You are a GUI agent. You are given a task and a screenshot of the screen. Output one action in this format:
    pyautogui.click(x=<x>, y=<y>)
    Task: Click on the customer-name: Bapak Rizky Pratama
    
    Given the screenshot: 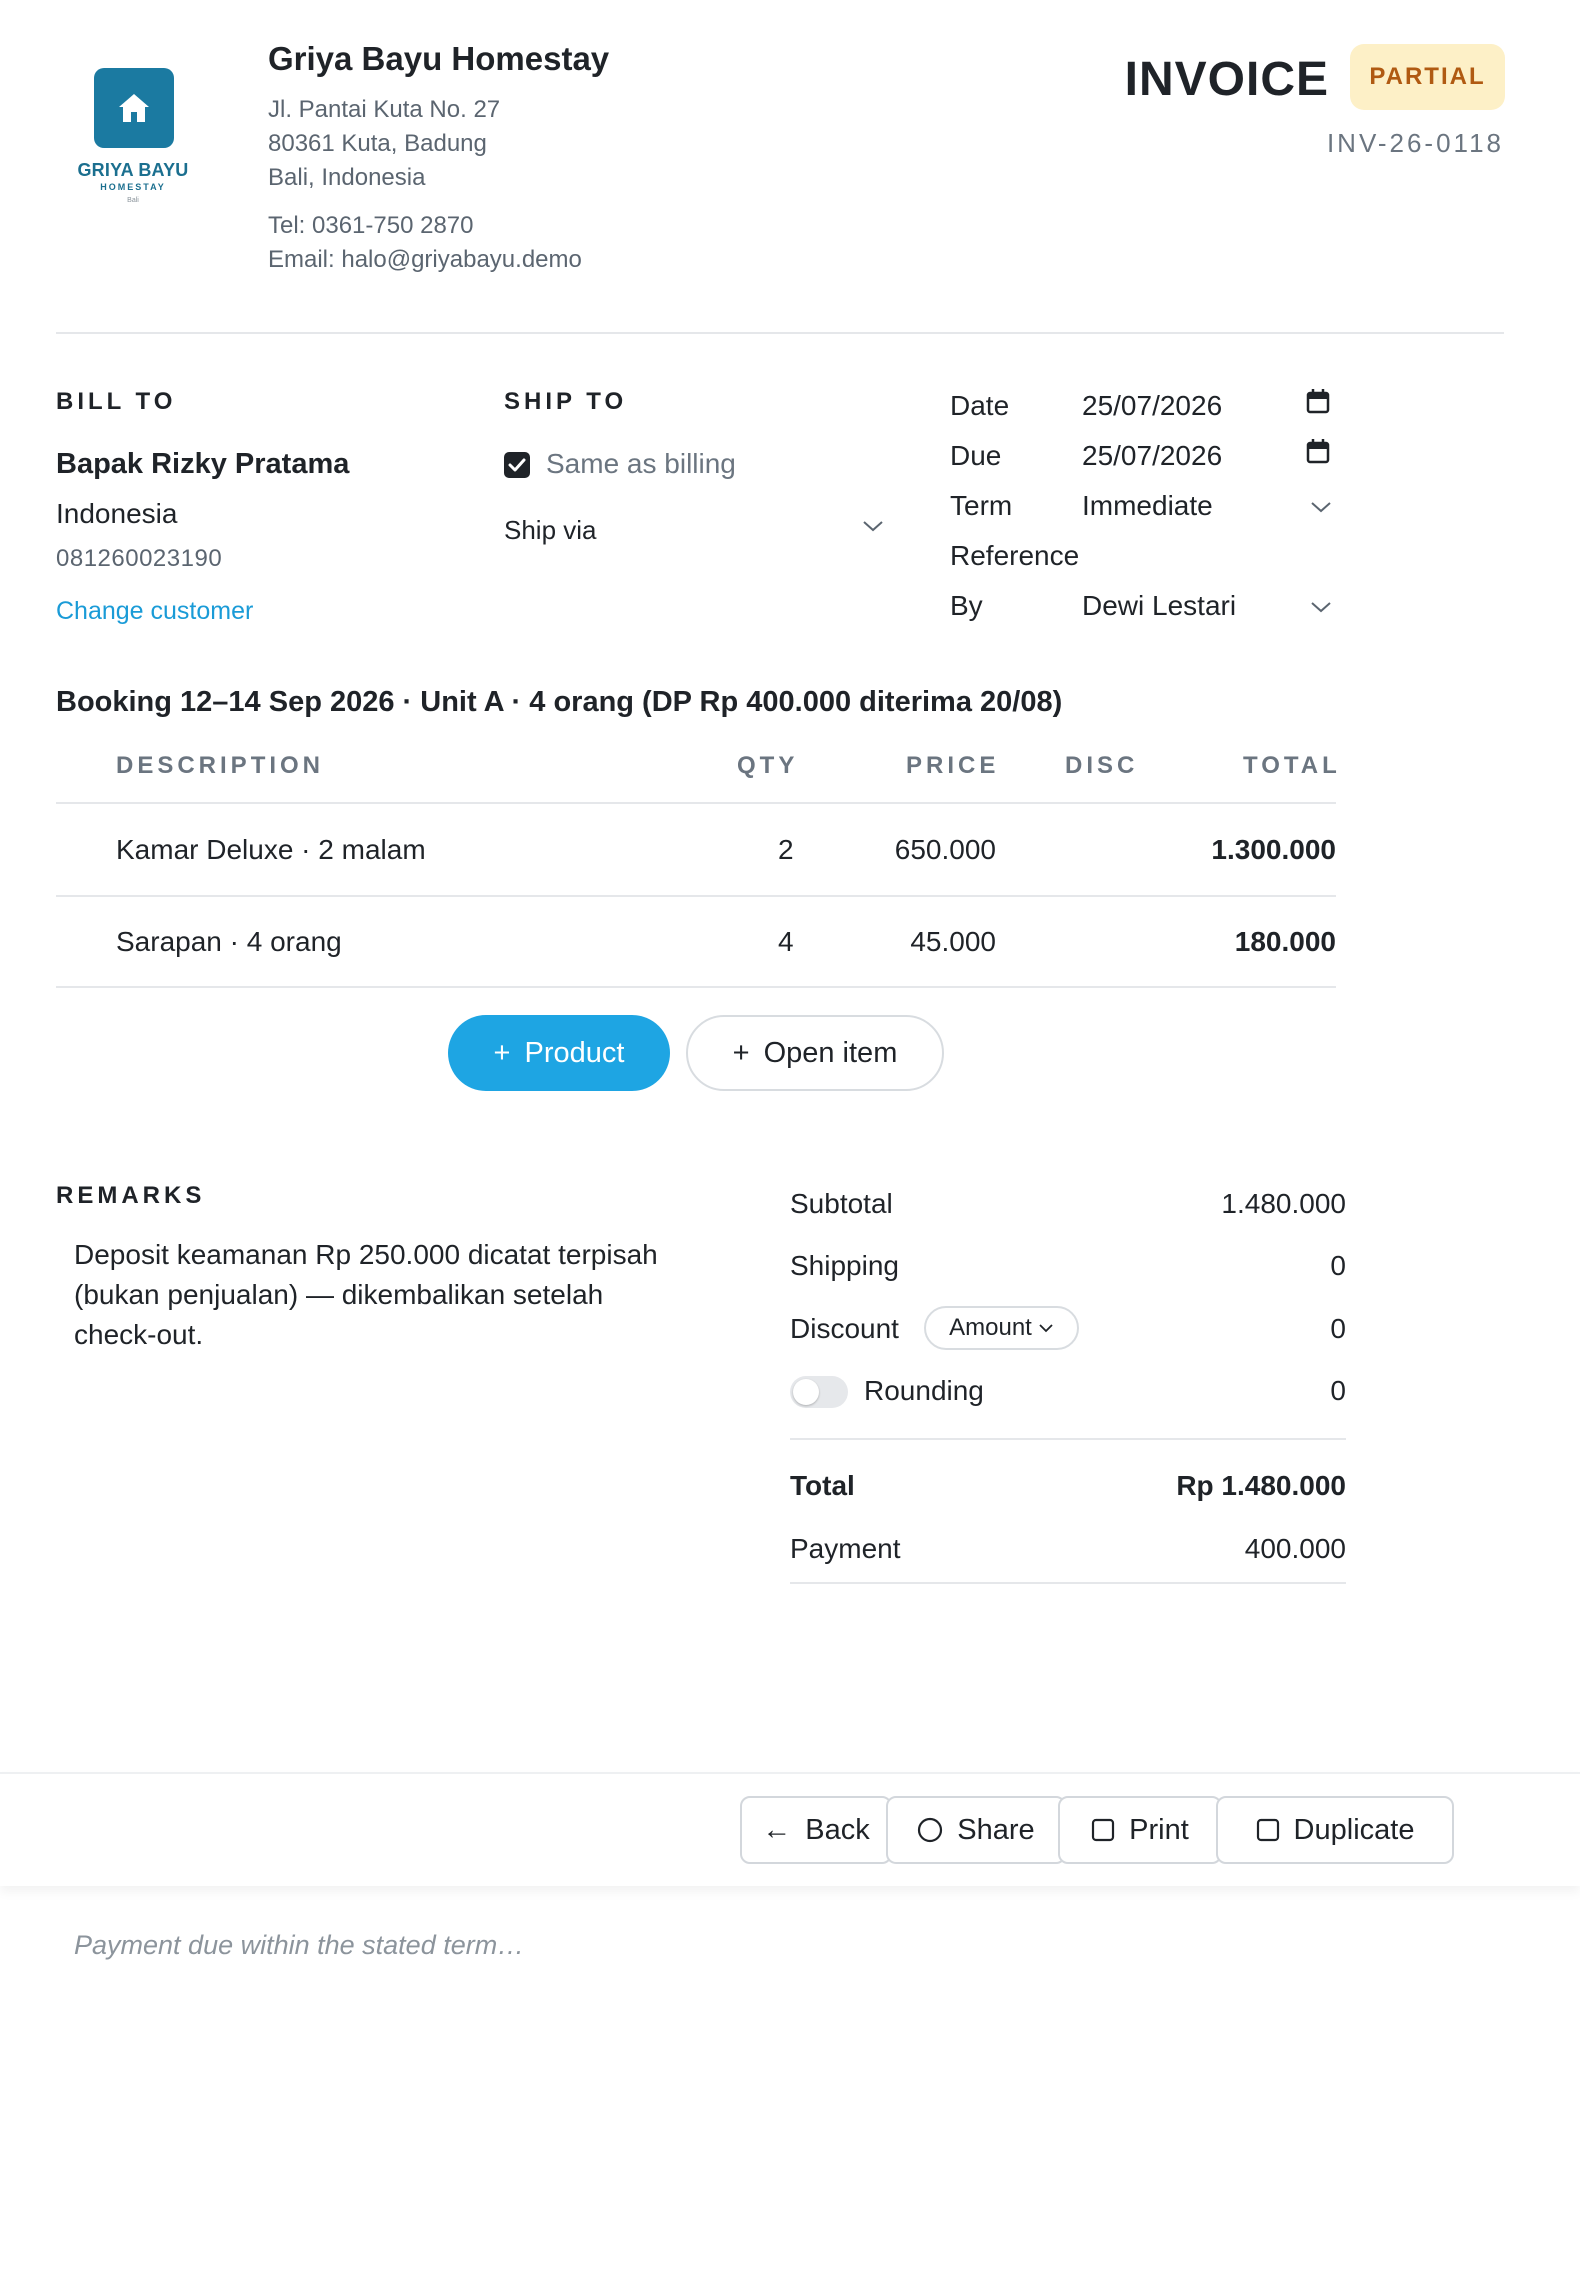 What is the action you would take?
    pyautogui.click(x=203, y=464)
    